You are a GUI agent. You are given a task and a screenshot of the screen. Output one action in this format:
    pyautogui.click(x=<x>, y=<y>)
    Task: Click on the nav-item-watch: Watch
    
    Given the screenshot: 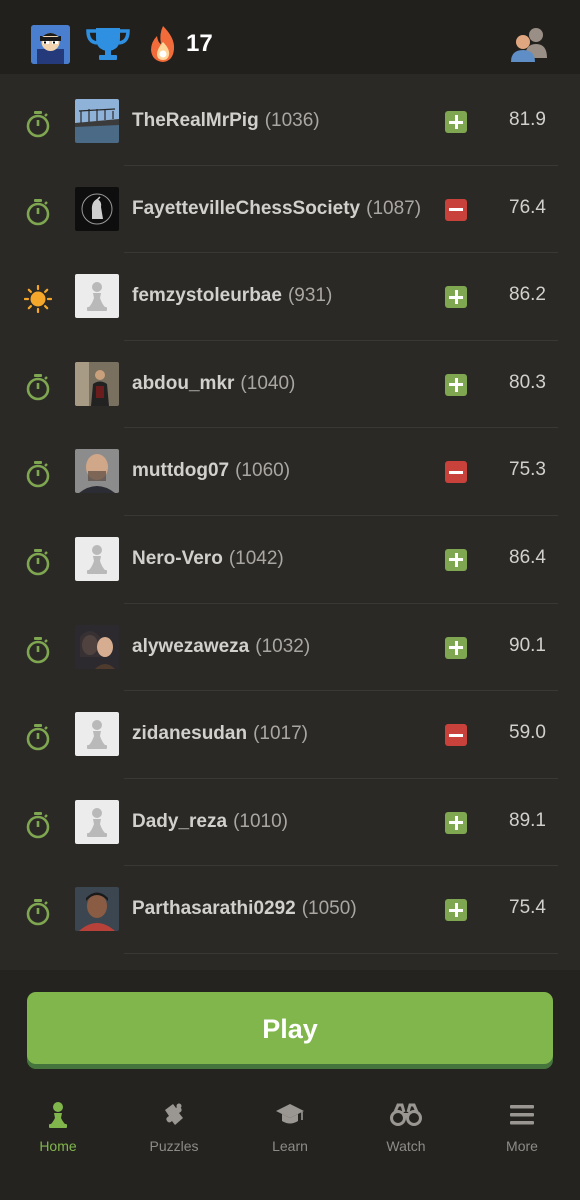 What is the action you would take?
    pyautogui.click(x=406, y=1124)
    